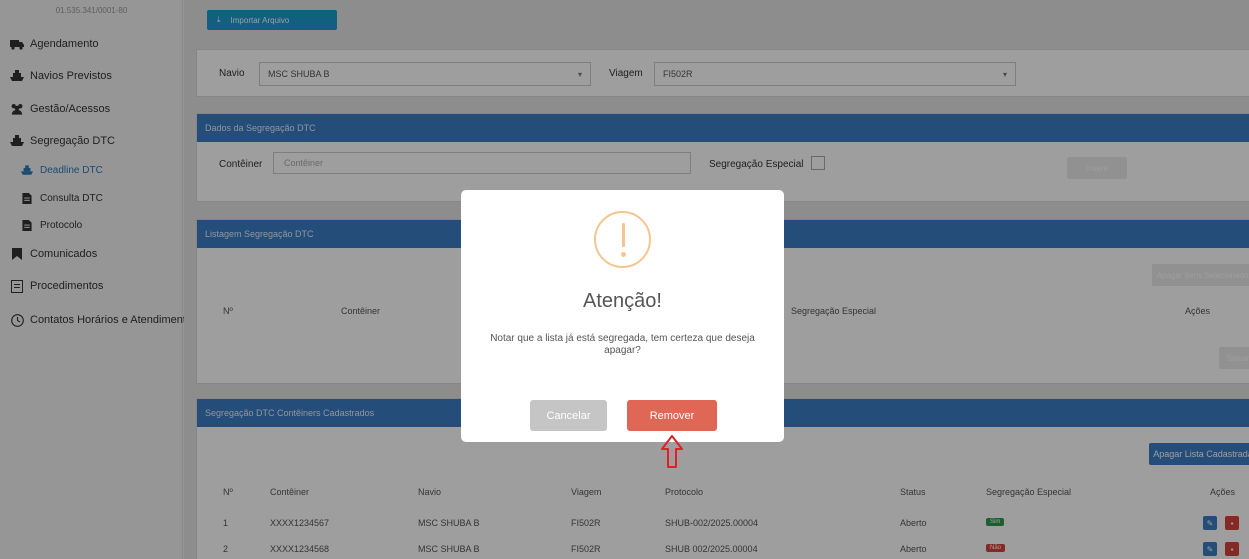  What do you see at coordinates (622, 239) in the screenshot?
I see `warning-icon` at bounding box center [622, 239].